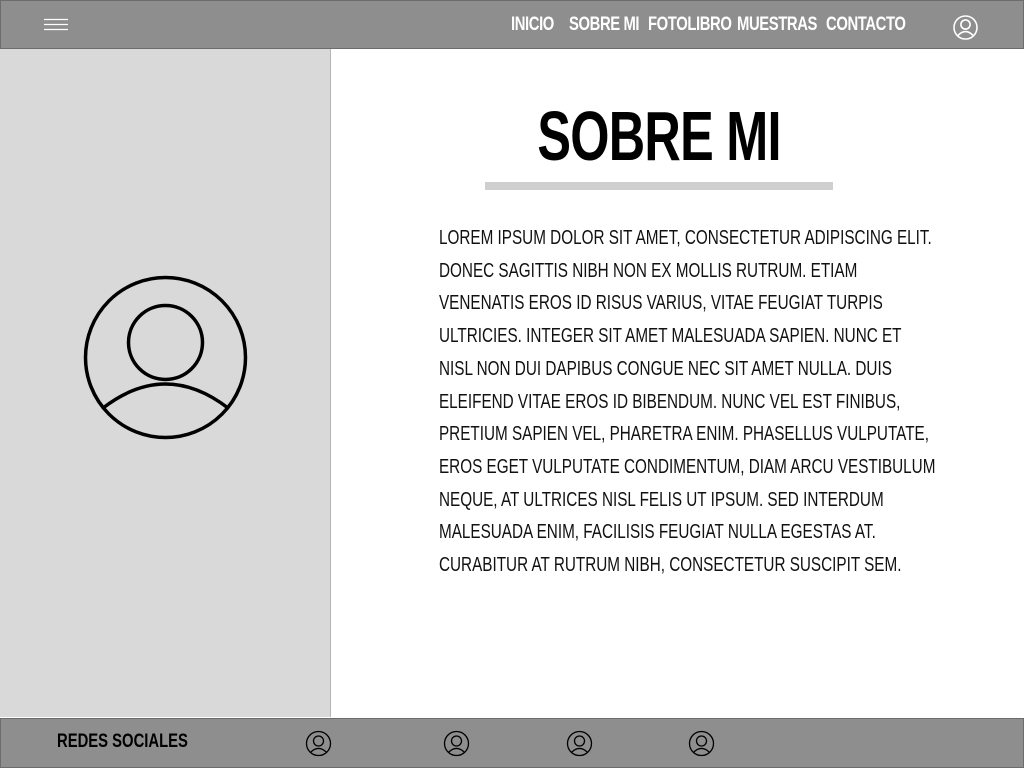  What do you see at coordinates (579, 743) in the screenshot?
I see `social-link-3-user-icon` at bounding box center [579, 743].